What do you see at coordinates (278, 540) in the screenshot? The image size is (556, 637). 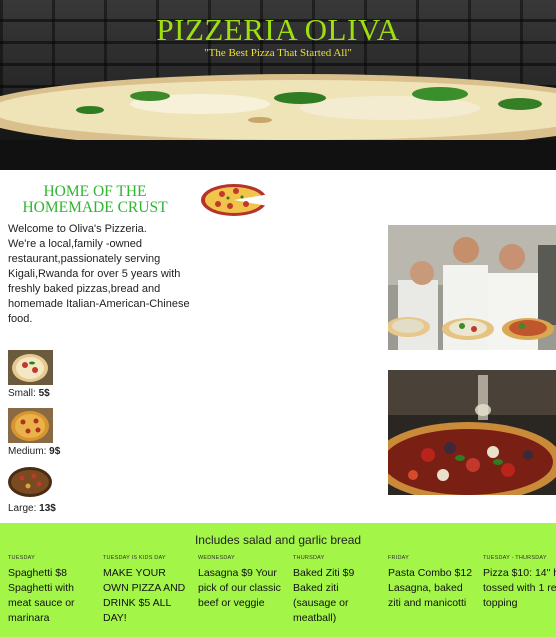 I see `specials-header: Includes salad and garlic bread` at bounding box center [278, 540].